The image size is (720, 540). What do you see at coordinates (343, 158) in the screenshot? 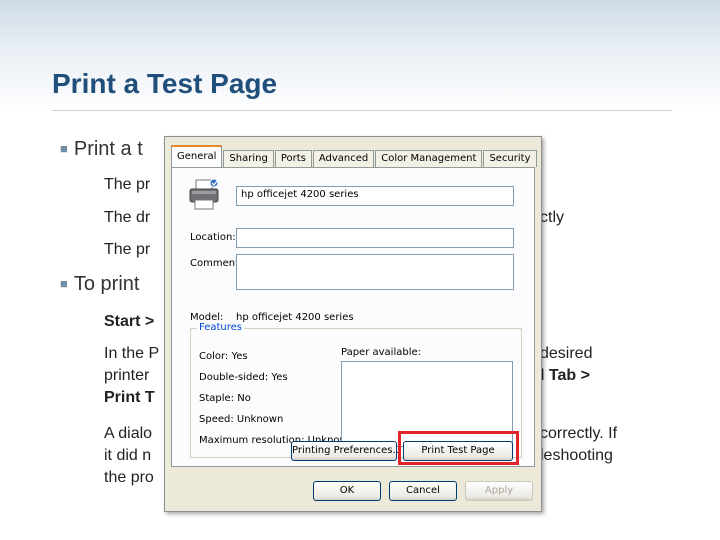
I see `tab-advanced: Advanced` at bounding box center [343, 158].